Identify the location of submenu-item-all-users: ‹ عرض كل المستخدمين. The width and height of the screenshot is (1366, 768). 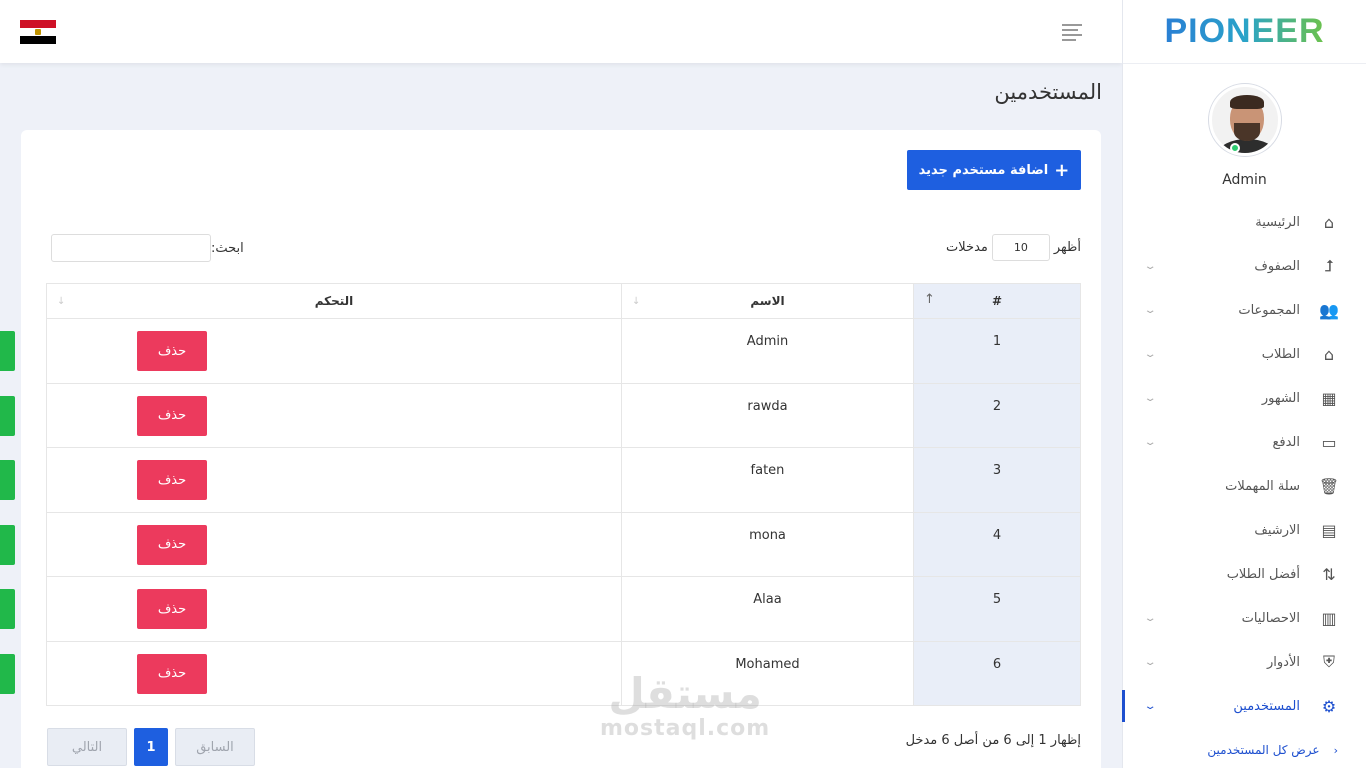
(1244, 748).